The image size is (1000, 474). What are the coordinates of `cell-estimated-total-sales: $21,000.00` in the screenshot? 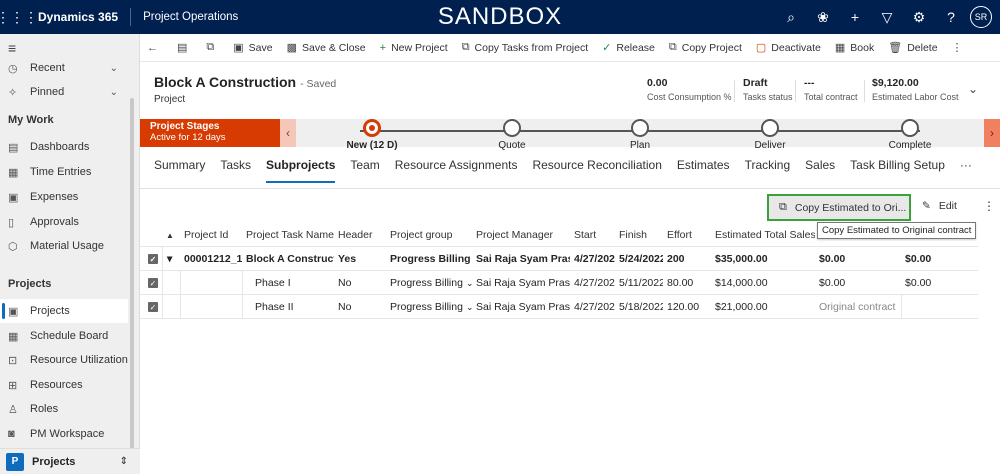 It's located at (763, 307).